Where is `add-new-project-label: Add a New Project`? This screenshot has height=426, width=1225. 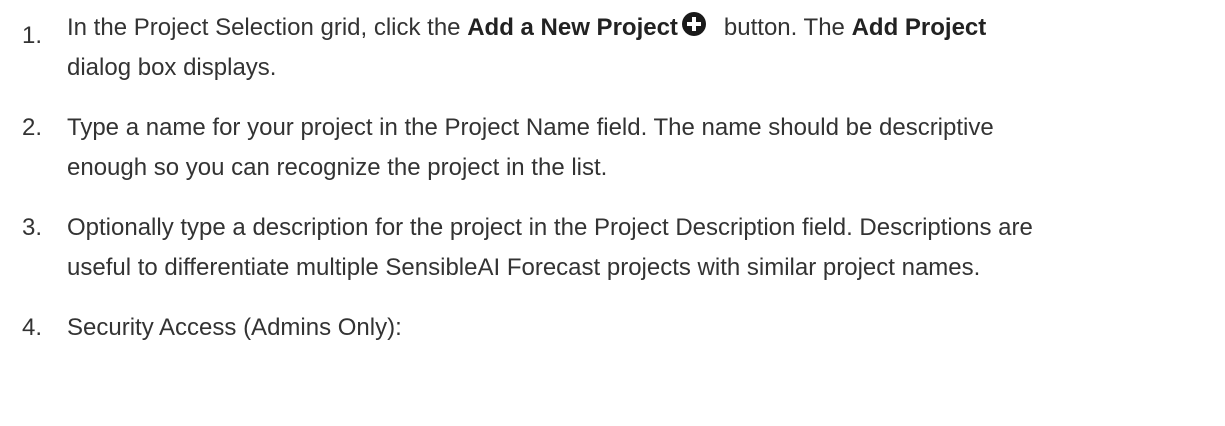
add-new-project-label: Add a New Project is located at coordinates (572, 27).